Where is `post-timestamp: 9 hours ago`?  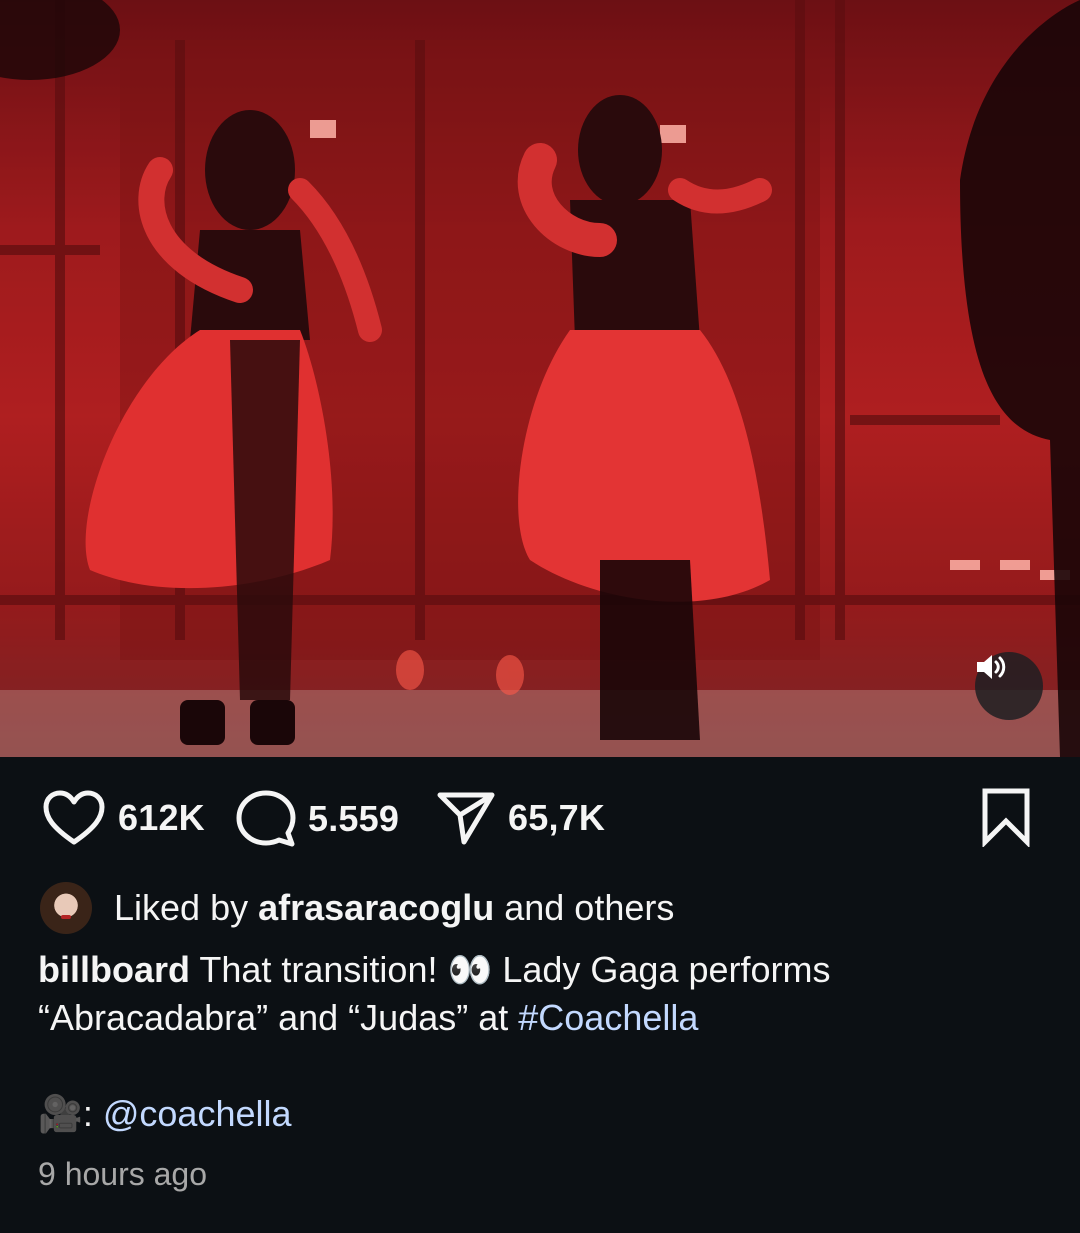
post-timestamp: 9 hours ago is located at coordinates (123, 1174).